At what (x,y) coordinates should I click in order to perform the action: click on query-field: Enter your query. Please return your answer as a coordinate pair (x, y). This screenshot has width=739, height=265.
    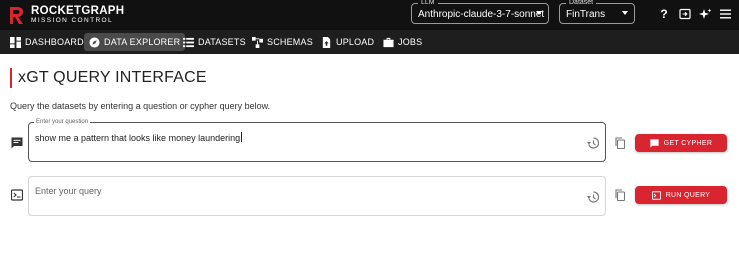
    Looking at the image, I should click on (317, 196).